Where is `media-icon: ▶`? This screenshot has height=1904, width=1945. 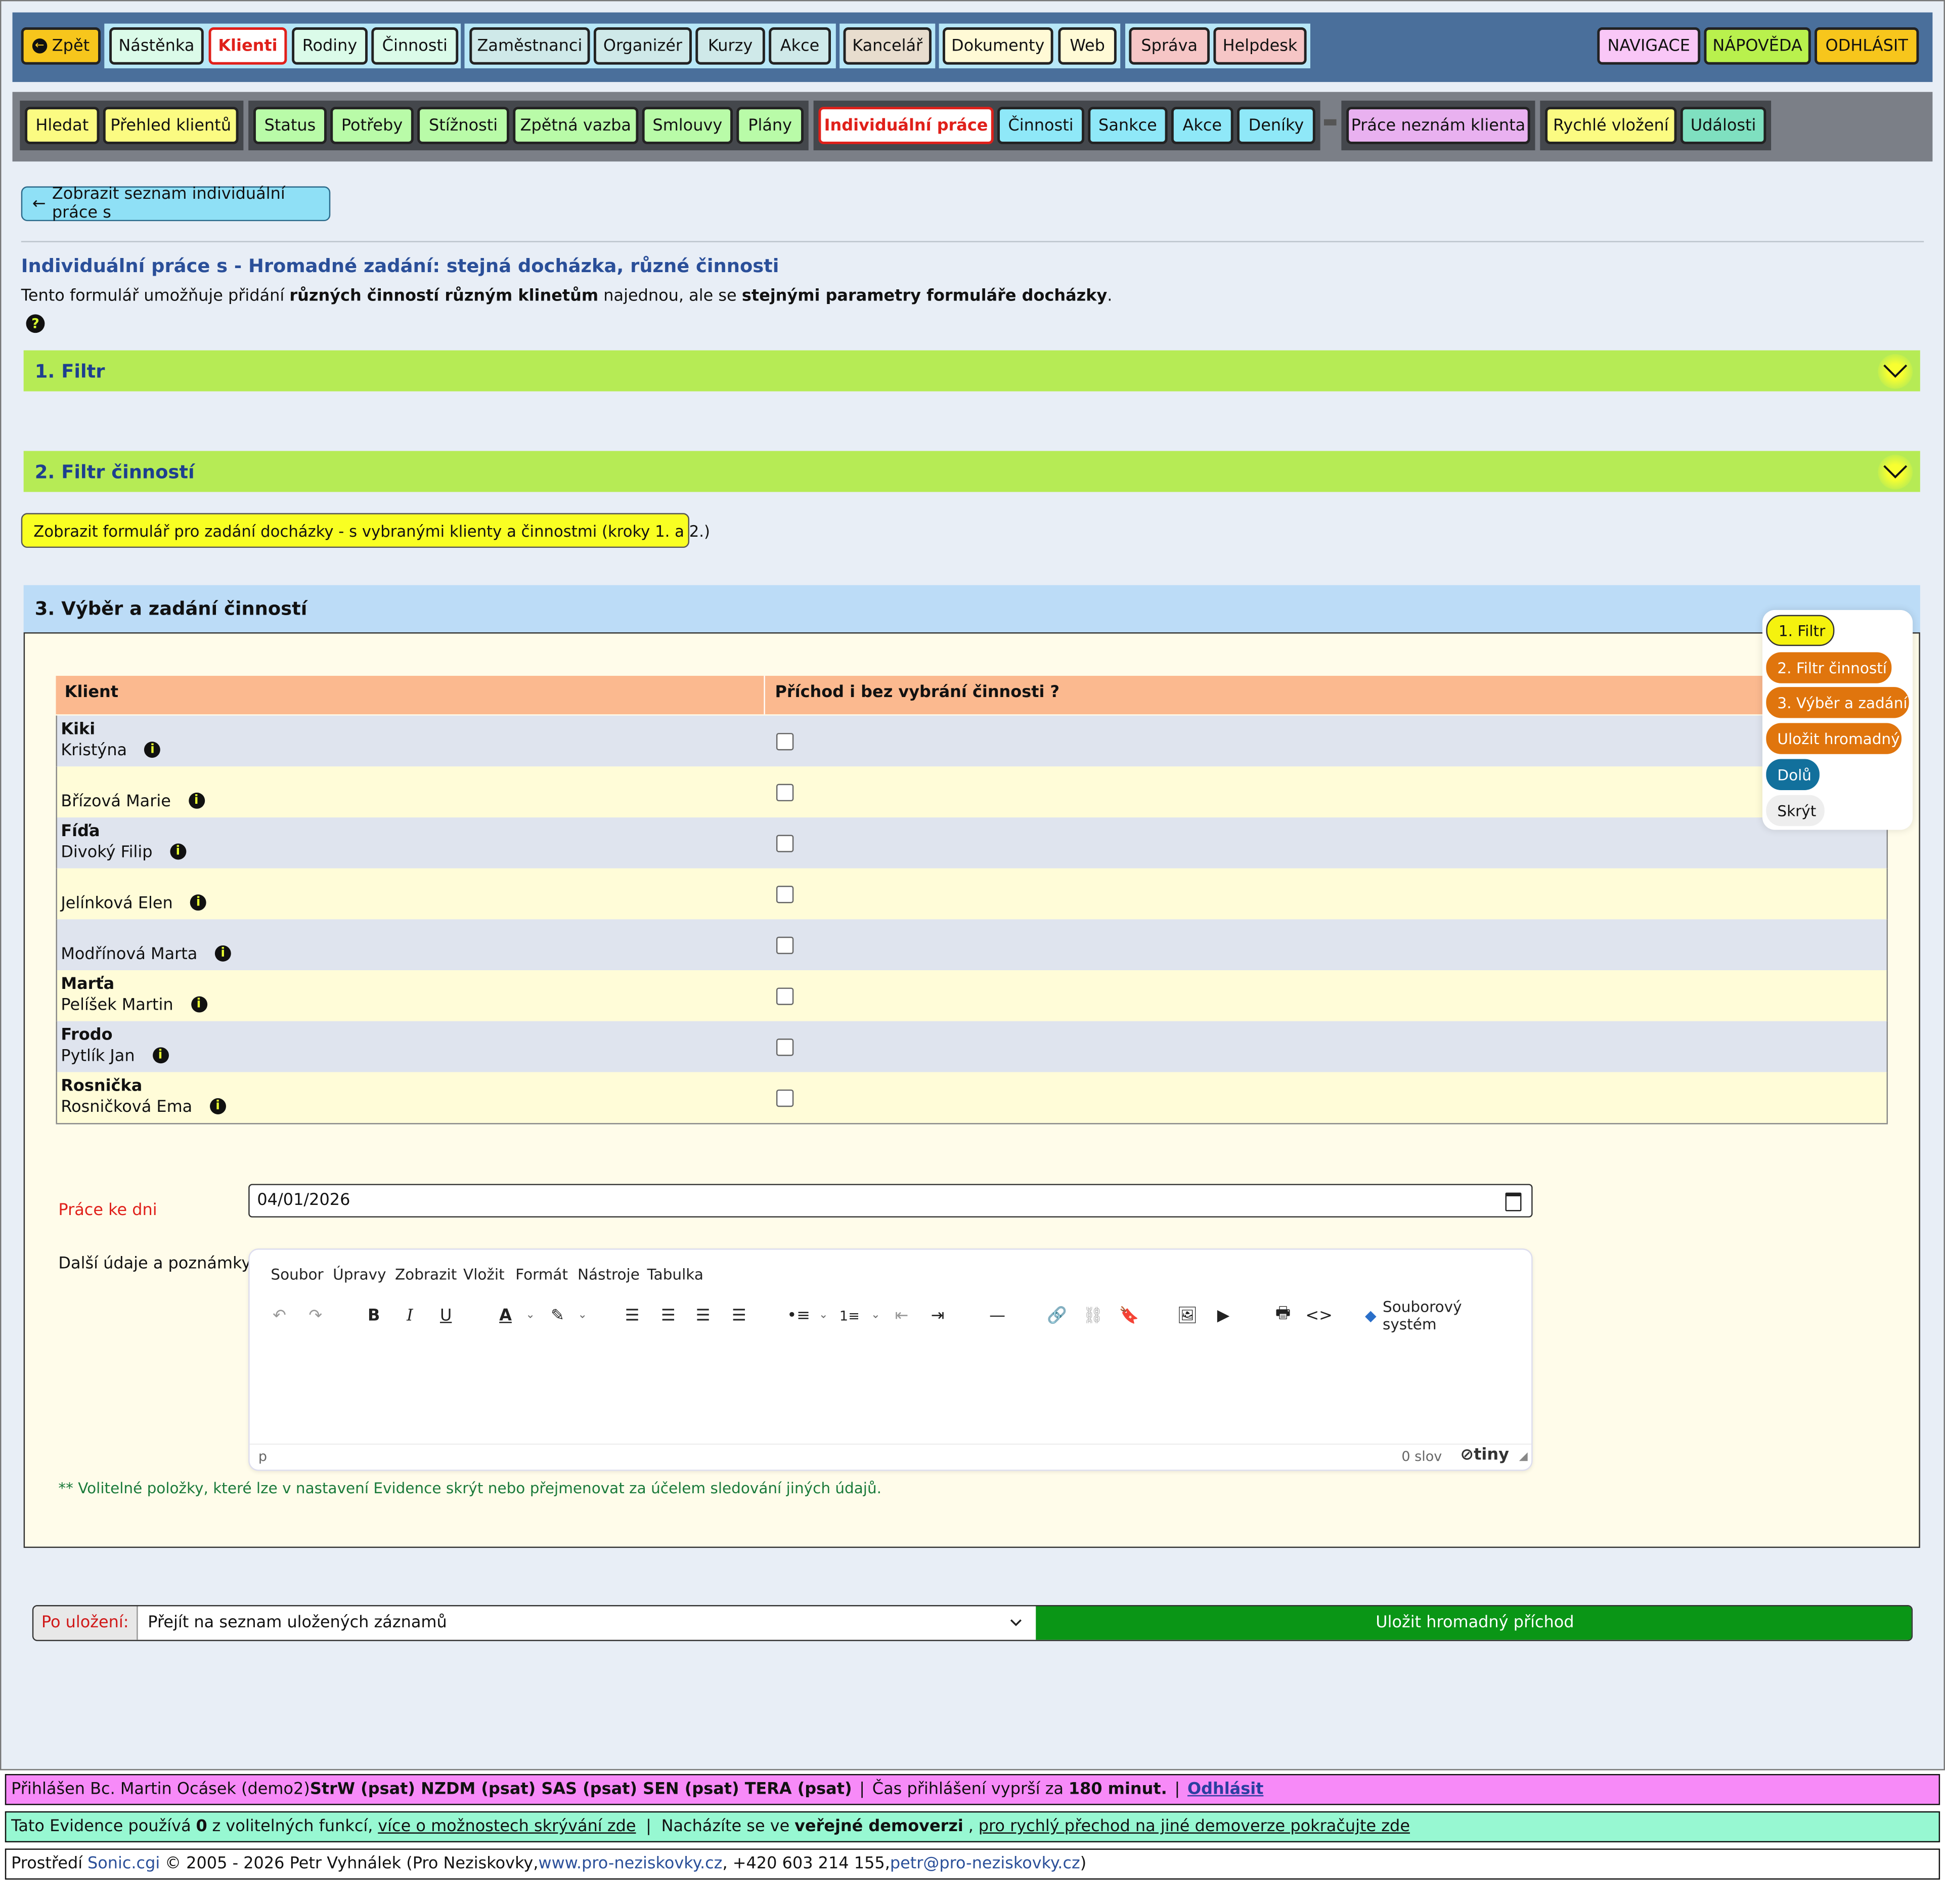 media-icon: ▶ is located at coordinates (1224, 1316).